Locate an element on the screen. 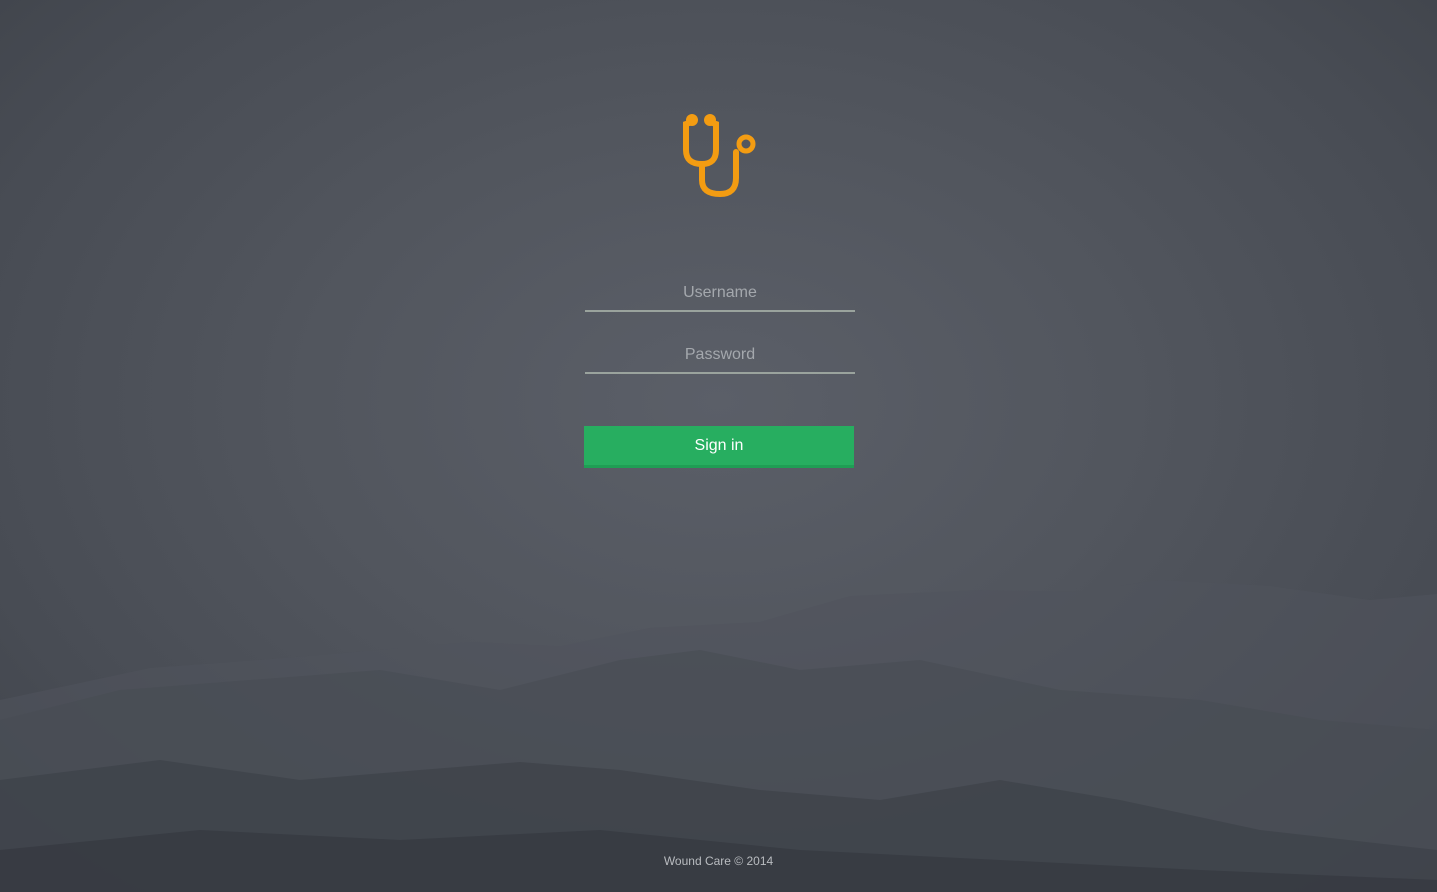 This screenshot has width=1437, height=892. footer-copyright: Wound Care © 2014 is located at coordinates (718, 861).